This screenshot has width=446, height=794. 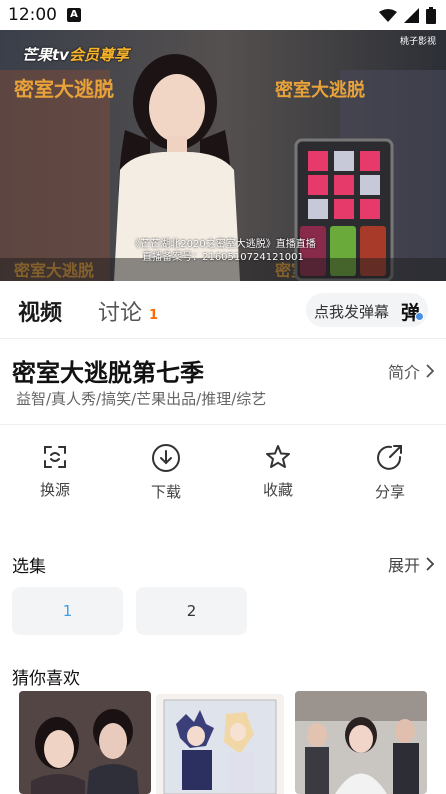 What do you see at coordinates (141, 399) in the screenshot?
I see `show-tags: 益智/真人秀/搞笑/芒果出品/推理/综艺` at bounding box center [141, 399].